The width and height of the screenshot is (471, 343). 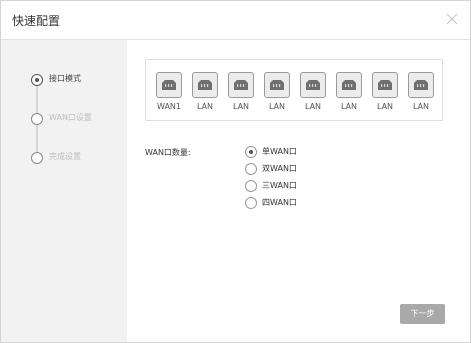 I want to click on radio-label: 单WAN口, so click(x=279, y=151).